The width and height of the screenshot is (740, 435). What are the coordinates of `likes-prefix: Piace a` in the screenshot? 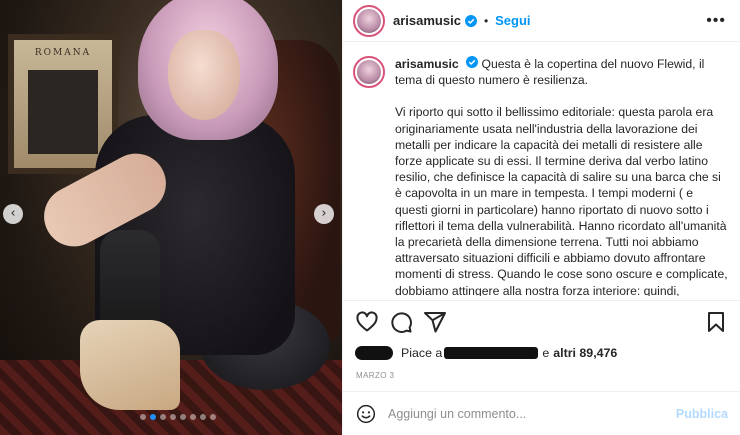 It's located at (422, 353).